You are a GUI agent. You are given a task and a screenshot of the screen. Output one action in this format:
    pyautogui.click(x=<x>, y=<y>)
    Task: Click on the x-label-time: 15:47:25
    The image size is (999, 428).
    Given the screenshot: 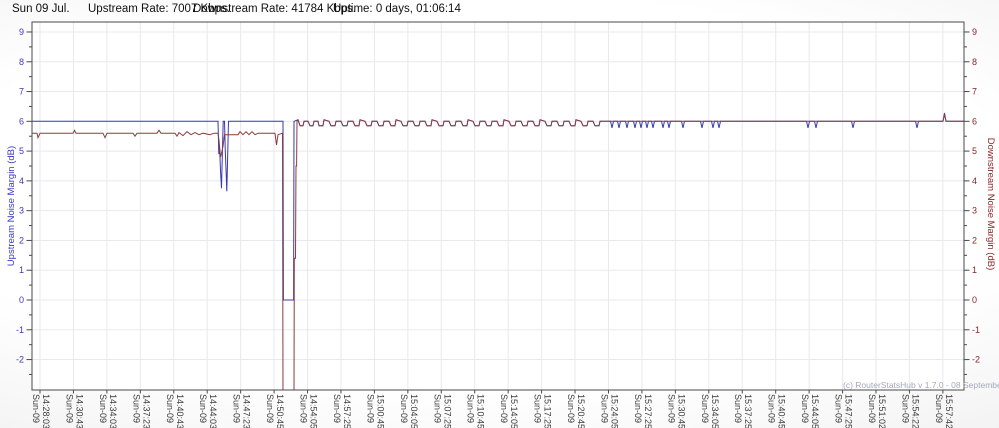 What is the action you would take?
    pyautogui.click(x=849, y=411)
    